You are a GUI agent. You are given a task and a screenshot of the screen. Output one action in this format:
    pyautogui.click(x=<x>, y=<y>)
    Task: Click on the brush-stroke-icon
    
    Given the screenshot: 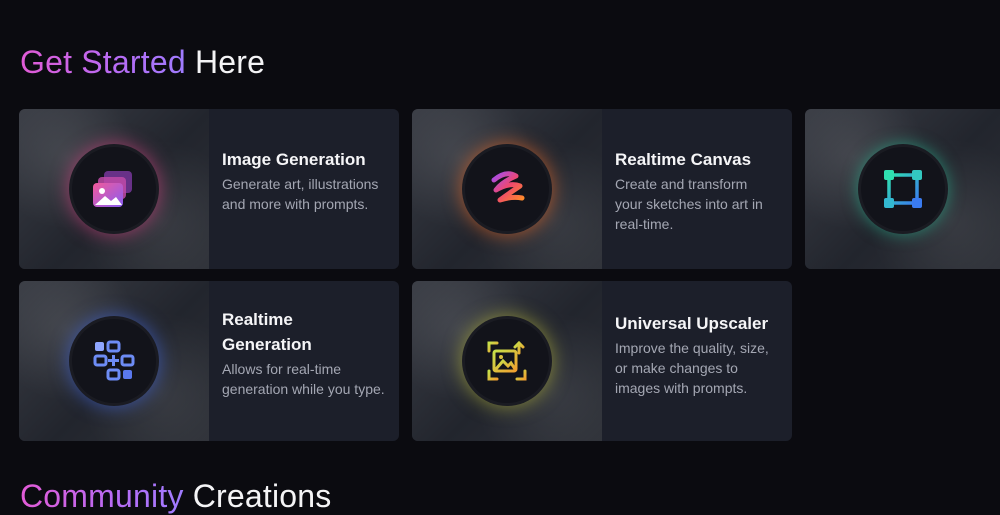 What is the action you would take?
    pyautogui.click(x=507, y=189)
    